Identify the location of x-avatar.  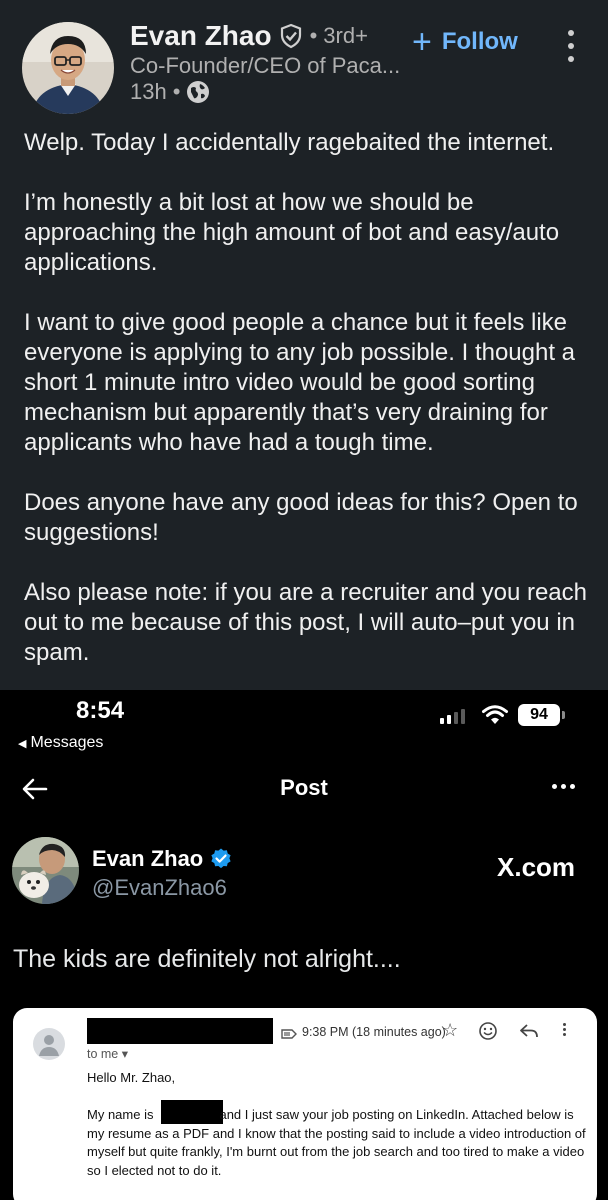
(45, 870).